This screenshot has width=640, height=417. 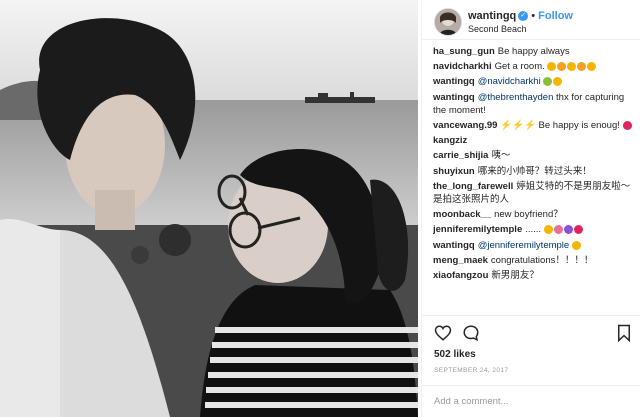 What do you see at coordinates (471, 333) in the screenshot?
I see `comment-bubble-icon` at bounding box center [471, 333].